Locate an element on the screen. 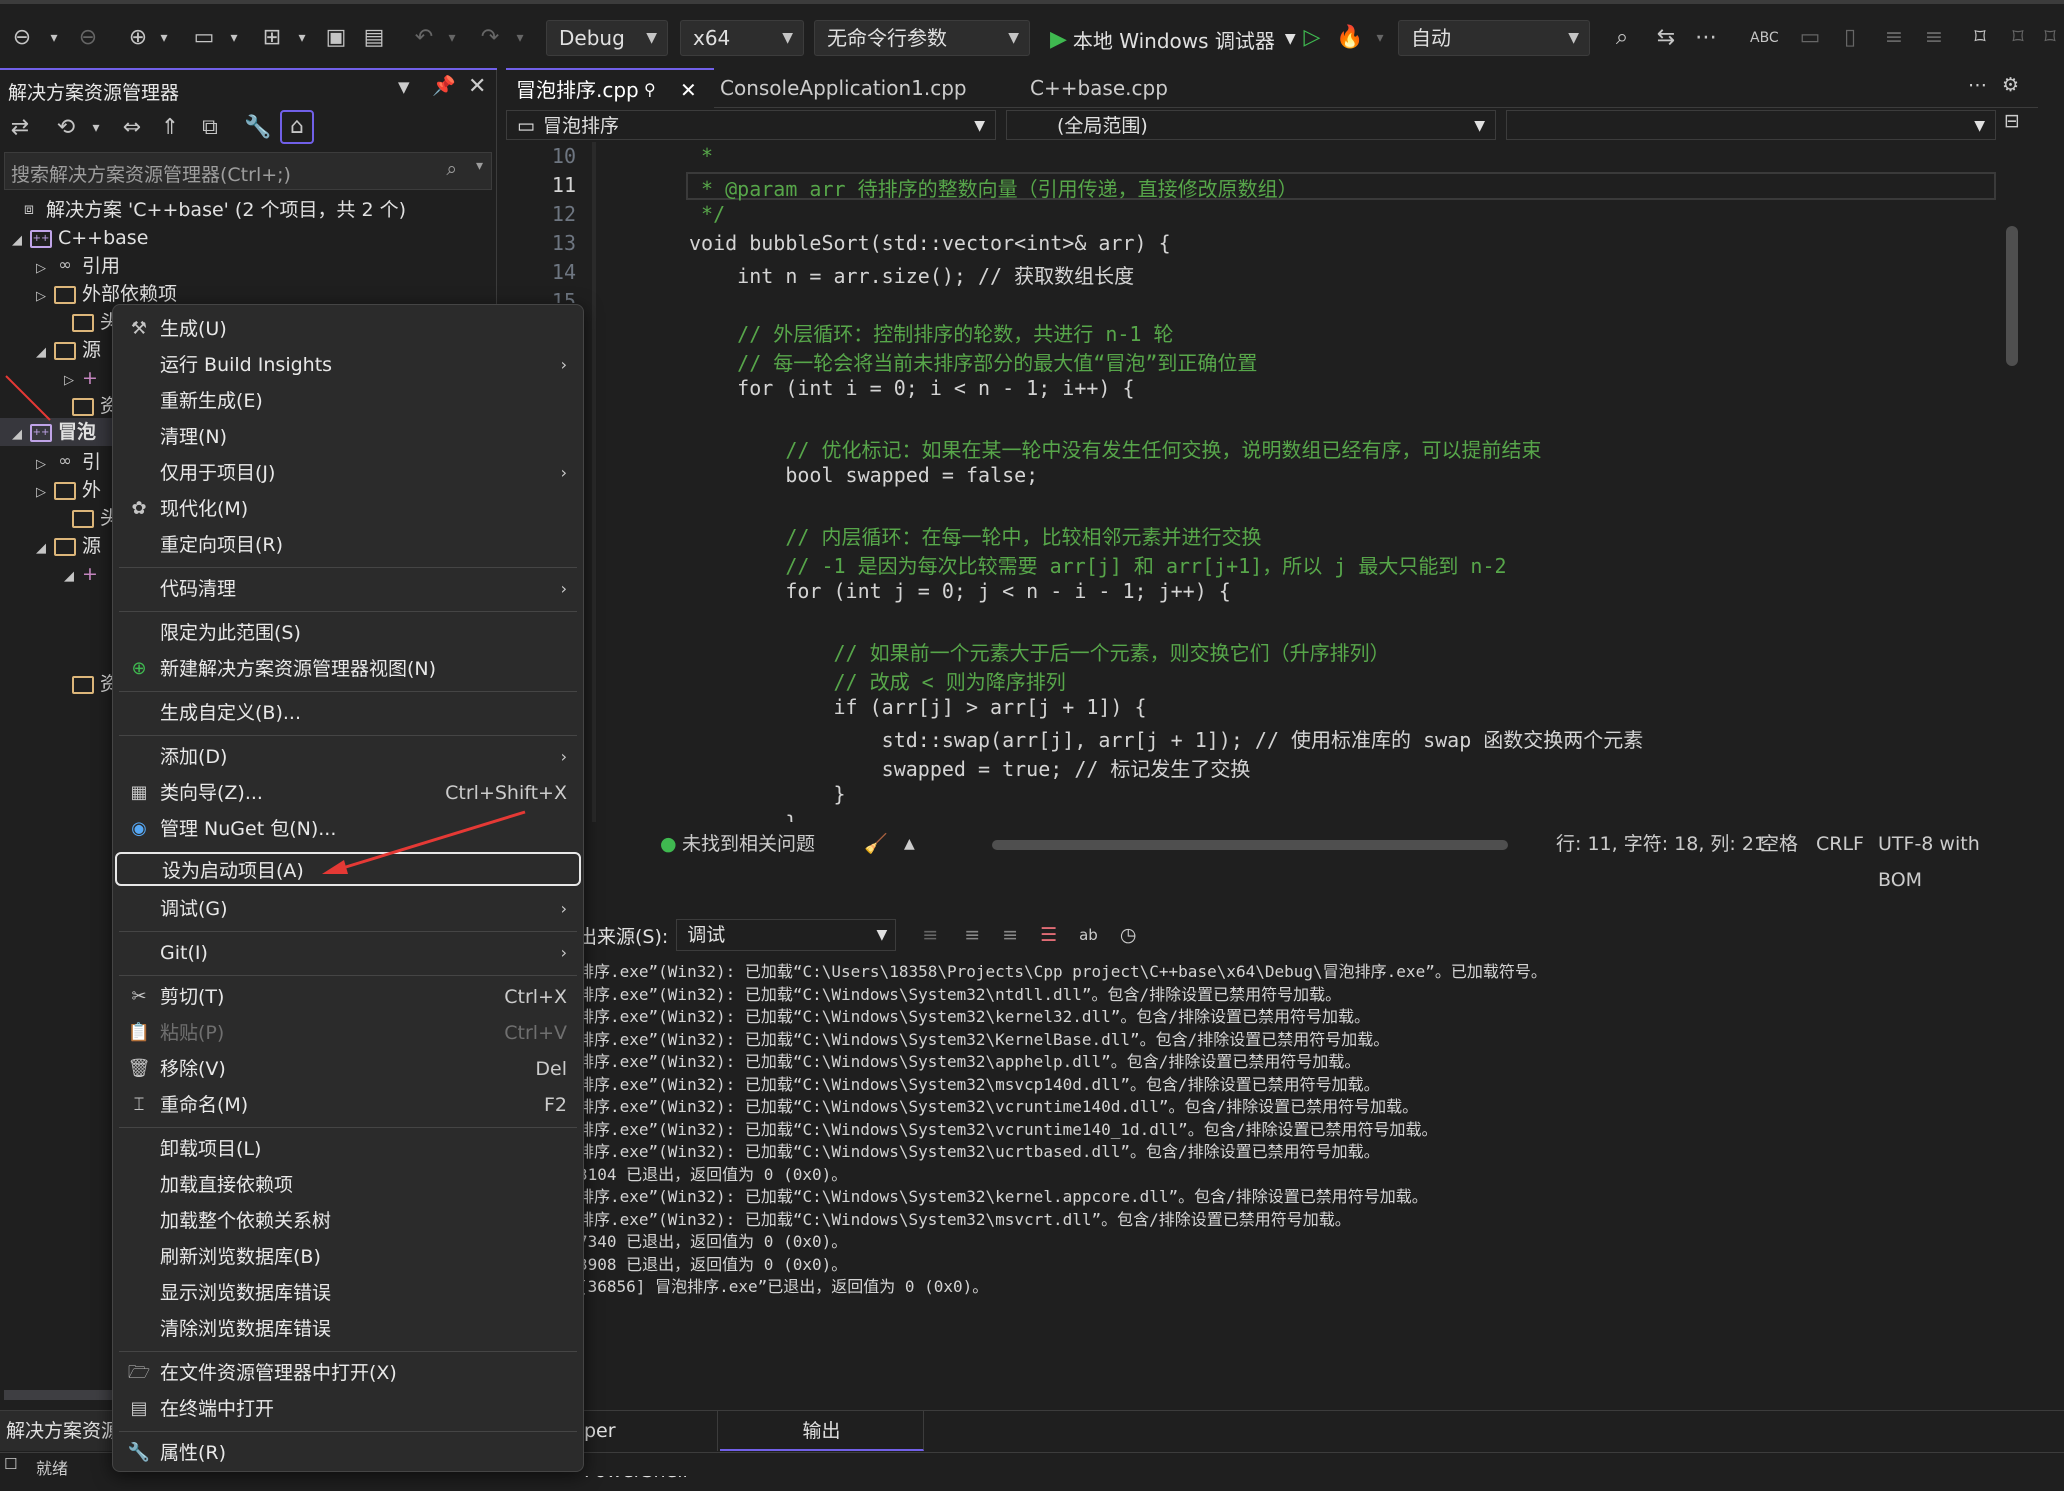 The image size is (2064, 1491). member-dropdown: ▼ is located at coordinates (1751, 125).